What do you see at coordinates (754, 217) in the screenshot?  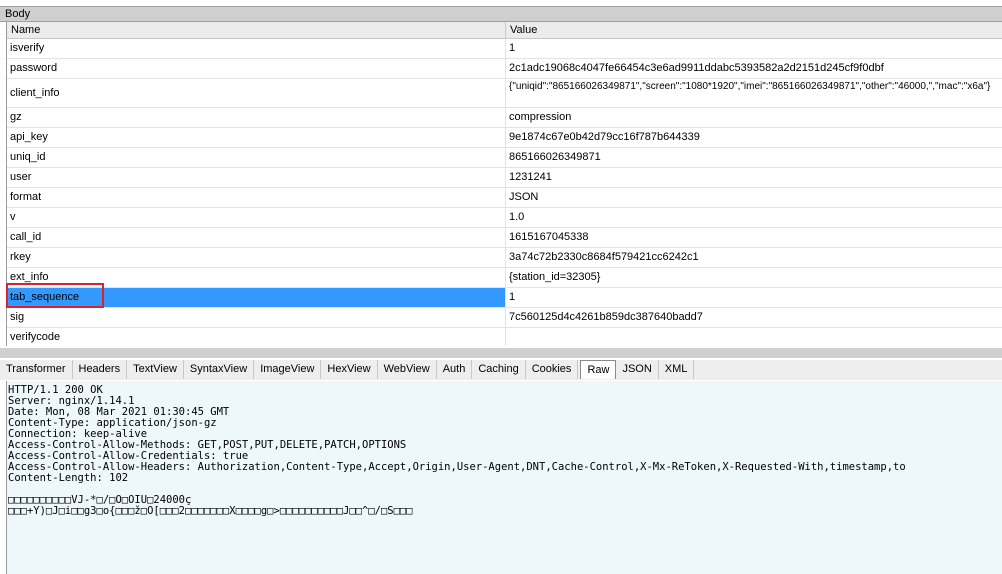 I see `param-value: 1.0` at bounding box center [754, 217].